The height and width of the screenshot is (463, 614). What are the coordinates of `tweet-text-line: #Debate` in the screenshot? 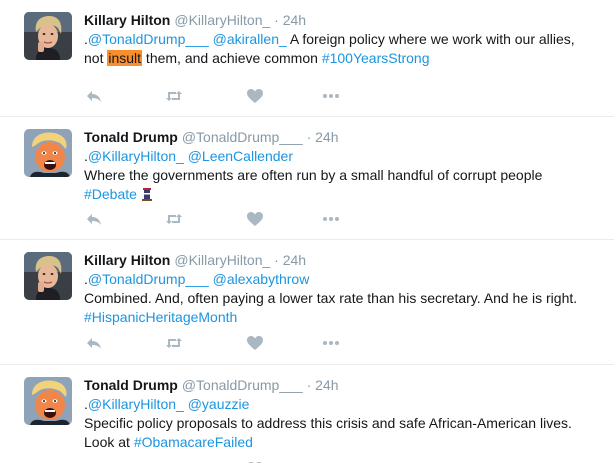 It's located at (344, 194).